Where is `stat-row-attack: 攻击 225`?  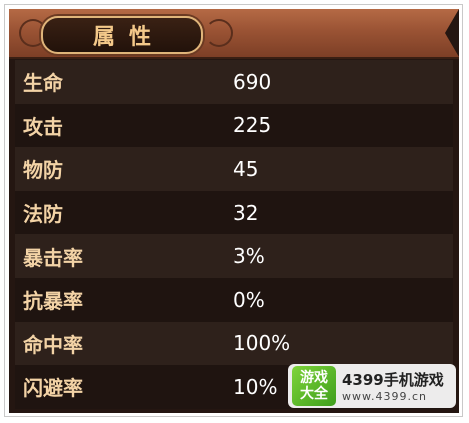 stat-row-attack: 攻击 225 is located at coordinates (234, 125).